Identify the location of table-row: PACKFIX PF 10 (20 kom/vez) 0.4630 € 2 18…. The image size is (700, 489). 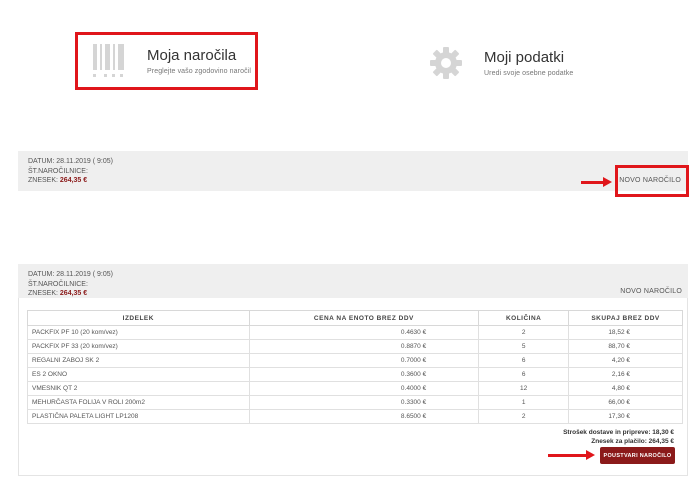
(355, 332).